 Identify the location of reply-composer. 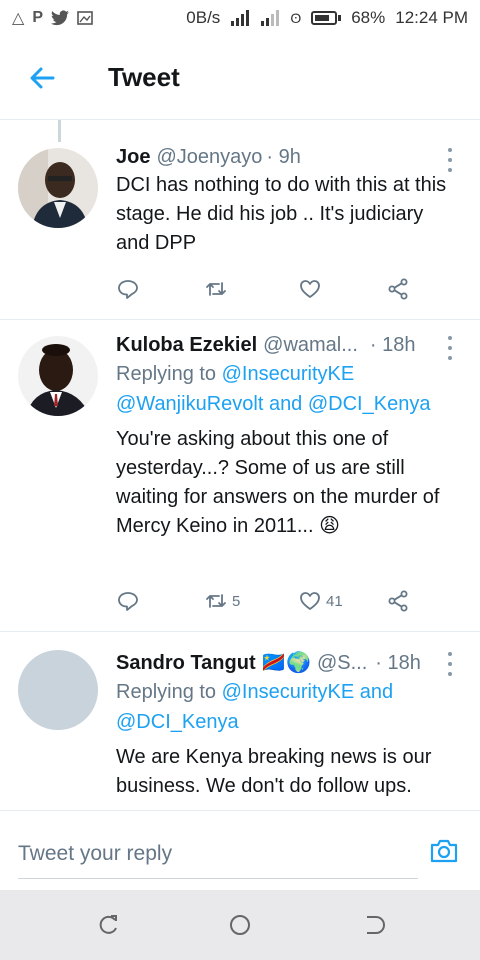
(240, 850).